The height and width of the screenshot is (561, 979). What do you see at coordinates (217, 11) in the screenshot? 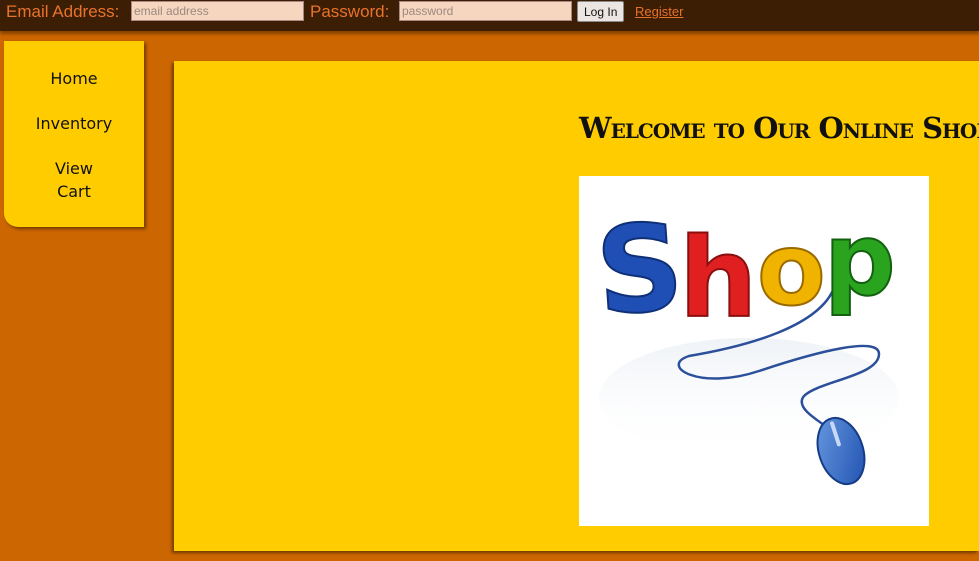
I see `email-input` at bounding box center [217, 11].